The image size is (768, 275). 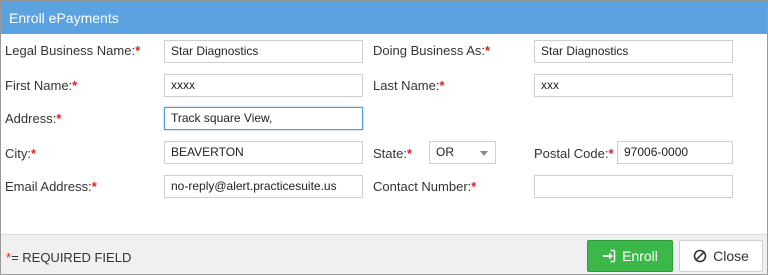 I want to click on doing-business-as-input: Star Diagnostics, so click(x=633, y=51).